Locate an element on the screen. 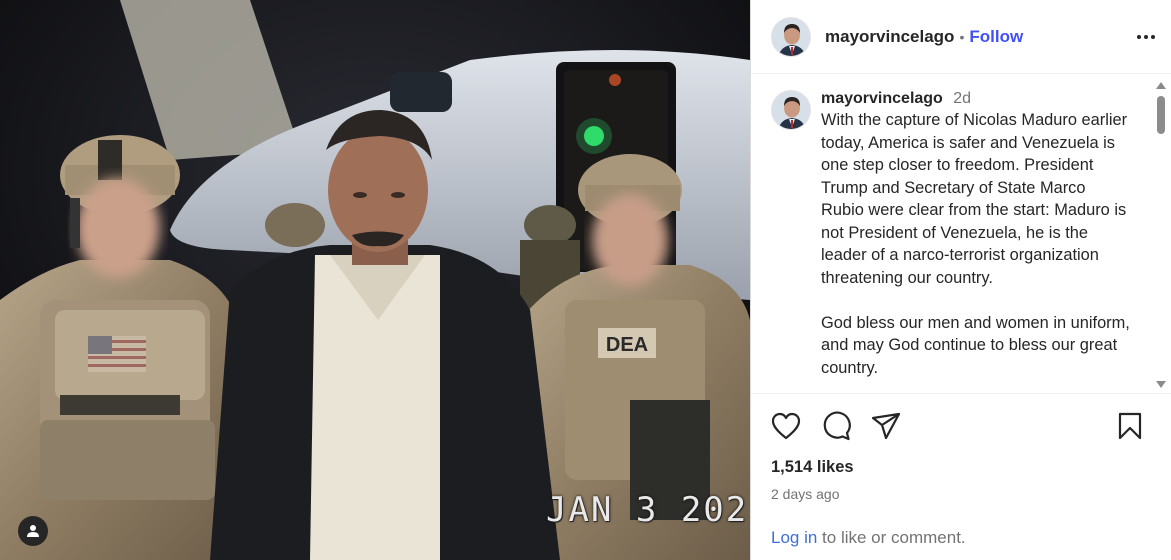  comment-button is located at coordinates (836, 426).